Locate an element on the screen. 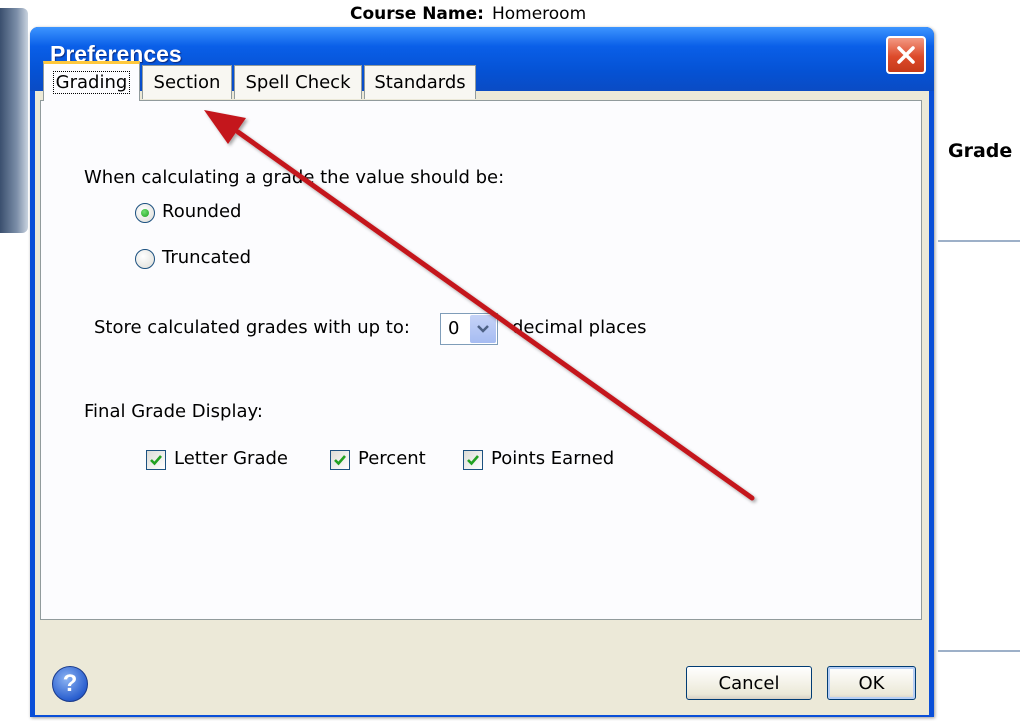 This screenshot has width=1020, height=721. decimal-places-value: 0 is located at coordinates (454, 328).